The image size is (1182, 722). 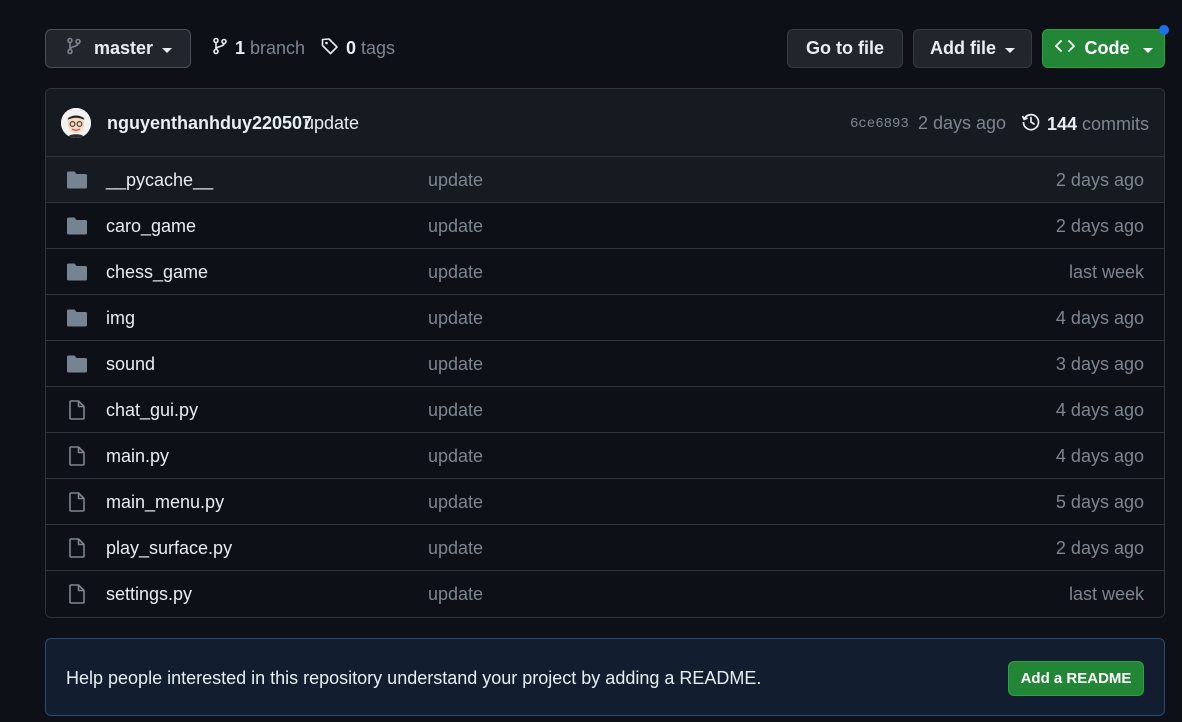 I want to click on file-row: sound update 3 days ago, so click(x=605, y=364).